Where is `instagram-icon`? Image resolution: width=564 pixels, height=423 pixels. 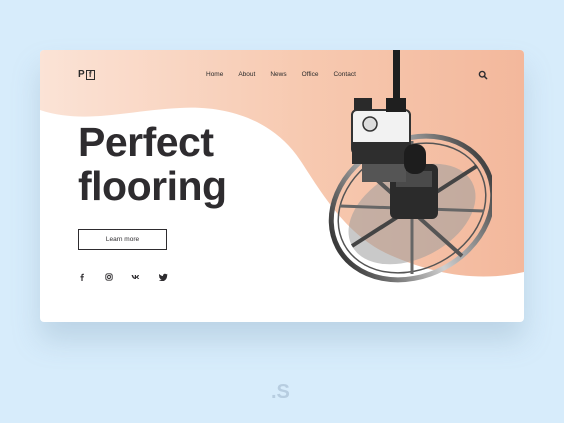 instagram-icon is located at coordinates (109, 277).